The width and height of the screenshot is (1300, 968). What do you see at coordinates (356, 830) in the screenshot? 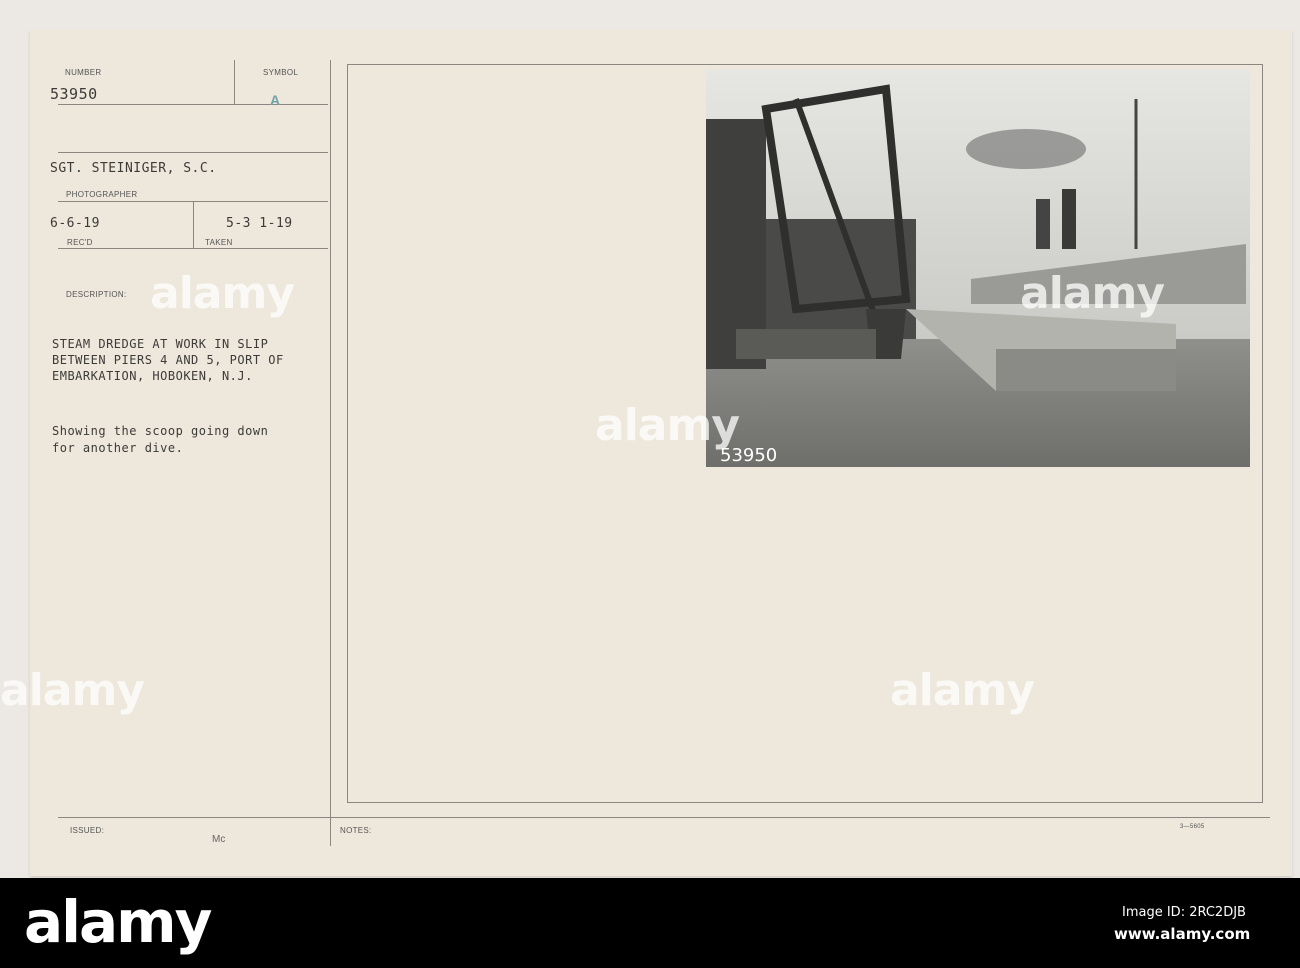
I see `notes-label: NOTES:` at bounding box center [356, 830].